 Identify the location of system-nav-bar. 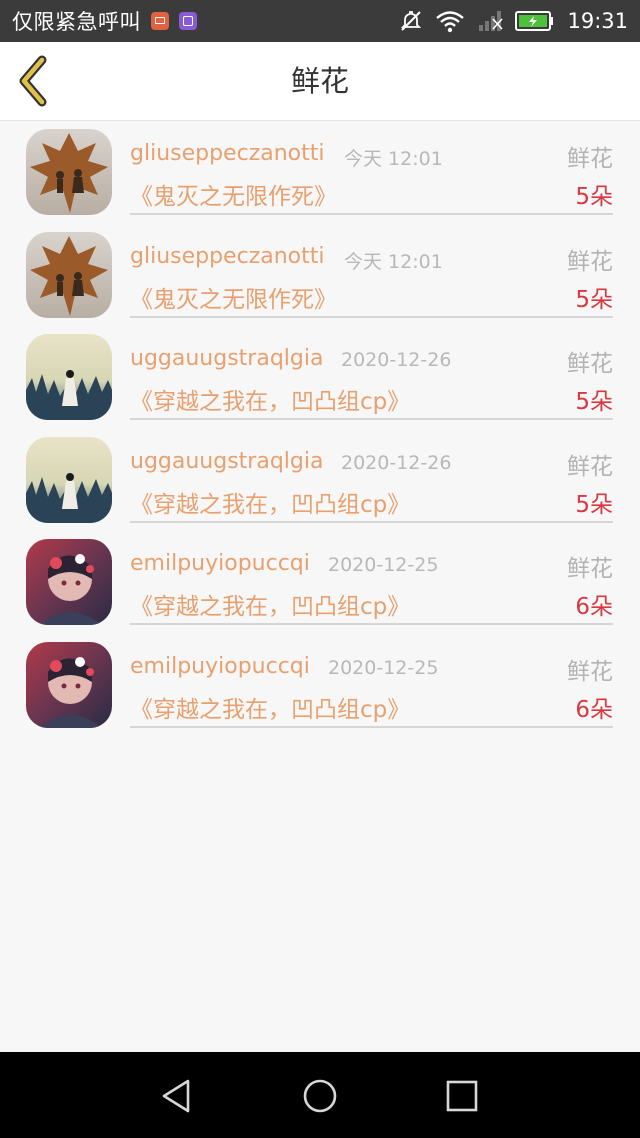
(320, 1095).